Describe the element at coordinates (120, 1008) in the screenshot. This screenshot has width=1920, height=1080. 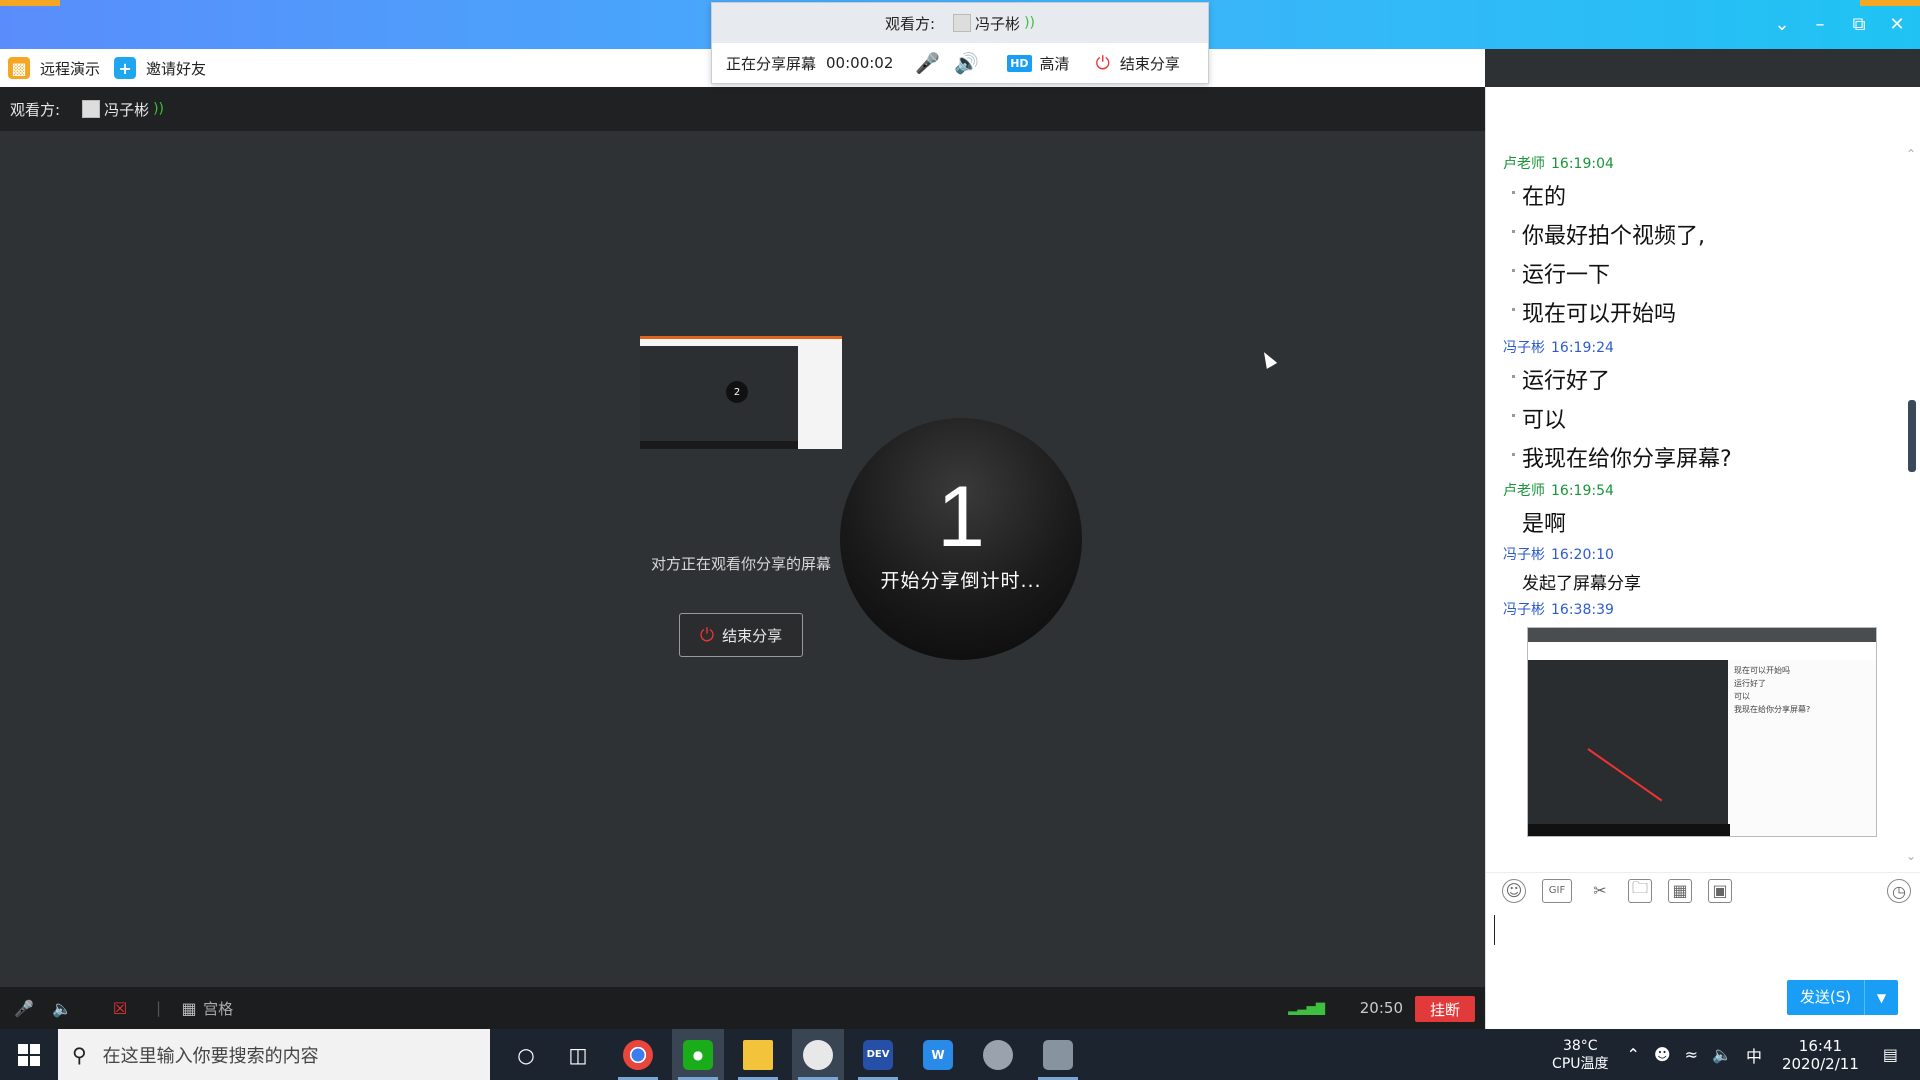
I see `camera-off-icon: ☒` at that location.